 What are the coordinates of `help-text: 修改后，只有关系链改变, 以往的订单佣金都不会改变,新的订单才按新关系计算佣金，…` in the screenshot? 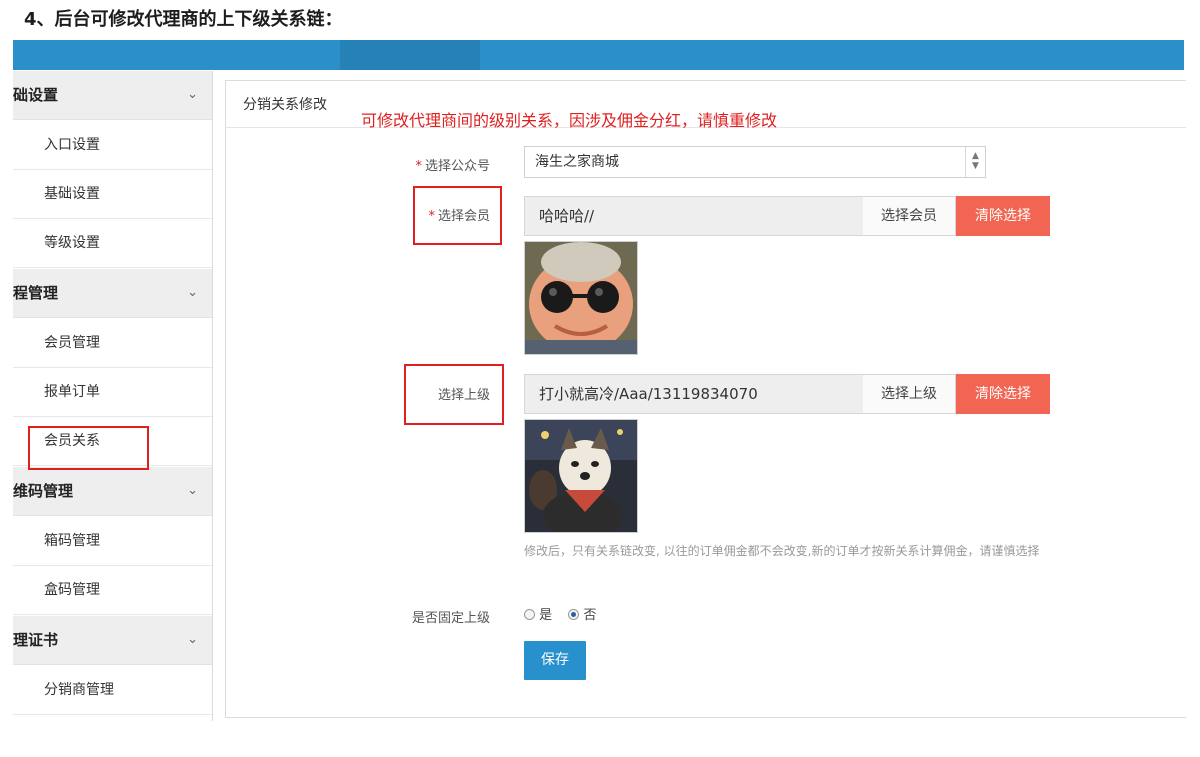 It's located at (782, 551).